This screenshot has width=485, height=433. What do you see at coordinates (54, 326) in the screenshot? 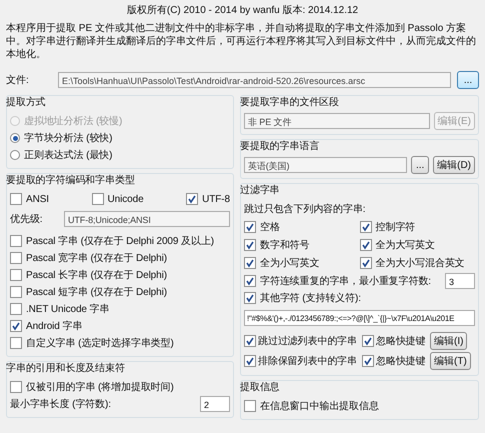
I see `checkbox-label: Android 字串` at bounding box center [54, 326].